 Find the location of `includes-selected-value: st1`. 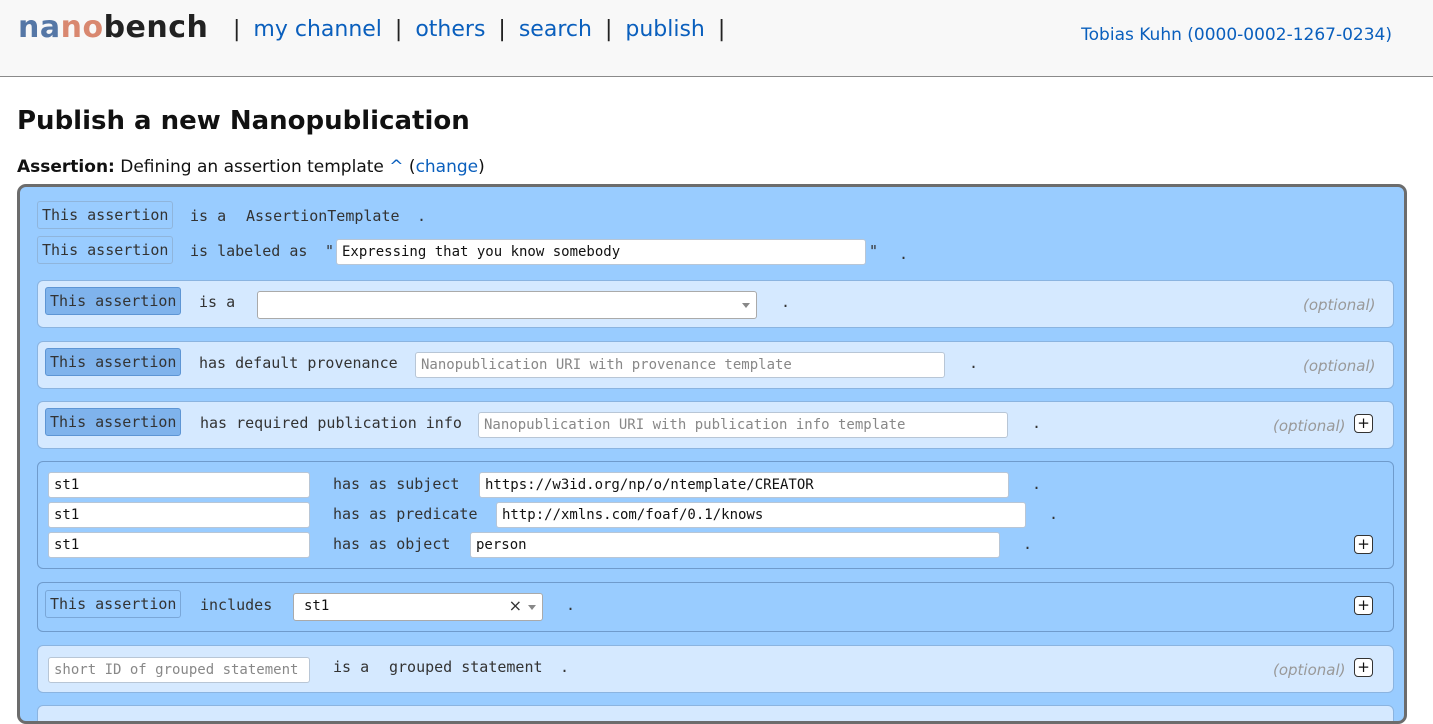

includes-selected-value: st1 is located at coordinates (317, 606).